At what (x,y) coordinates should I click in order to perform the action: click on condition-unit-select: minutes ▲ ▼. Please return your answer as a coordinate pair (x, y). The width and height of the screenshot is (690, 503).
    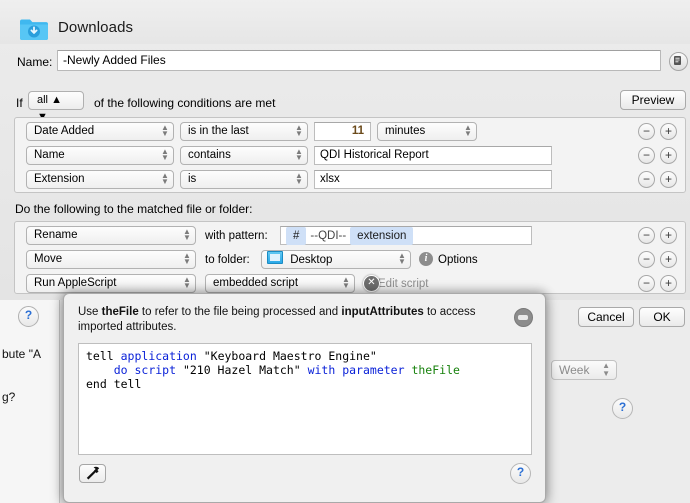
    Looking at the image, I should click on (427, 131).